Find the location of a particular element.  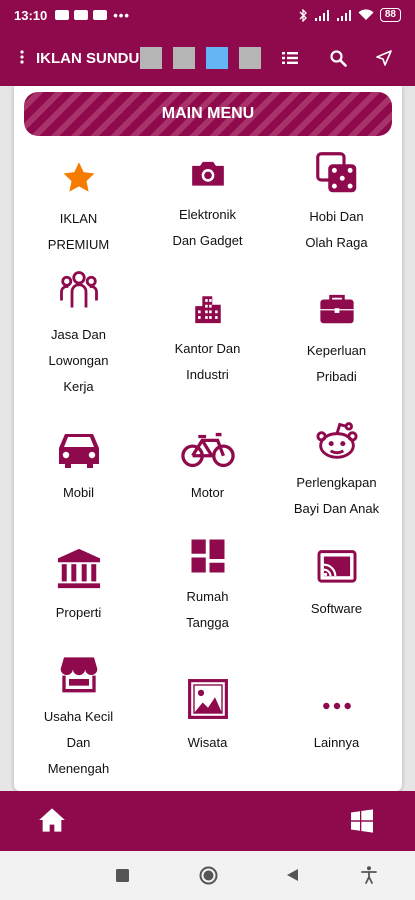

windows-icon is located at coordinates (362, 823).